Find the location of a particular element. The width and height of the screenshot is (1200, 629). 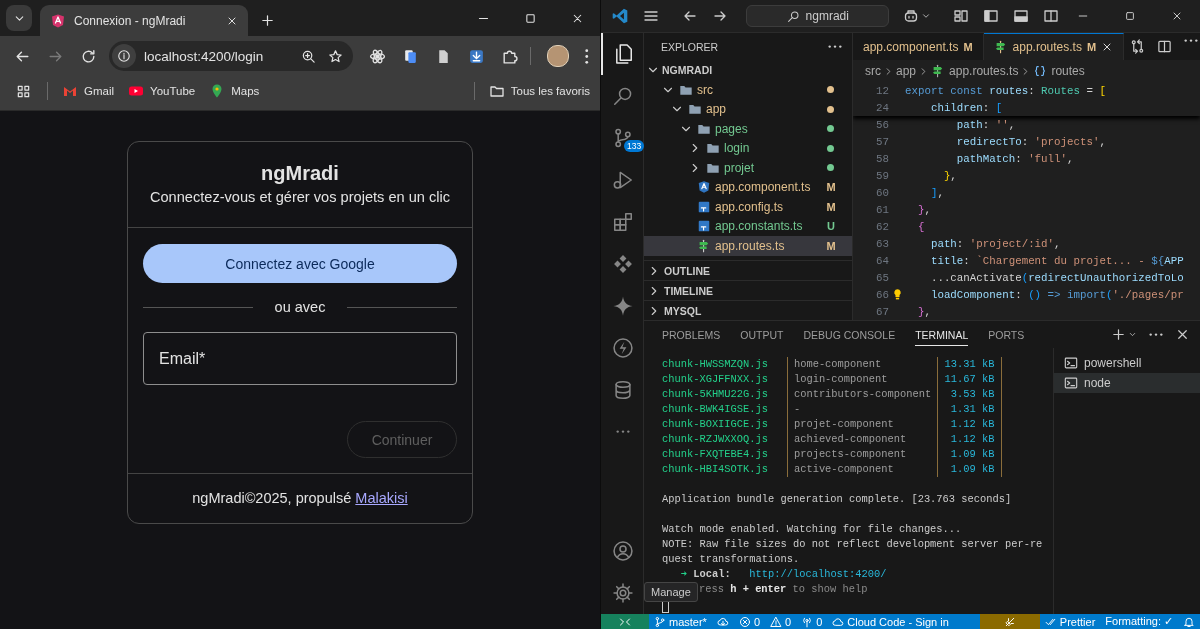

bookmark-link: YouTube is located at coordinates (162, 91).